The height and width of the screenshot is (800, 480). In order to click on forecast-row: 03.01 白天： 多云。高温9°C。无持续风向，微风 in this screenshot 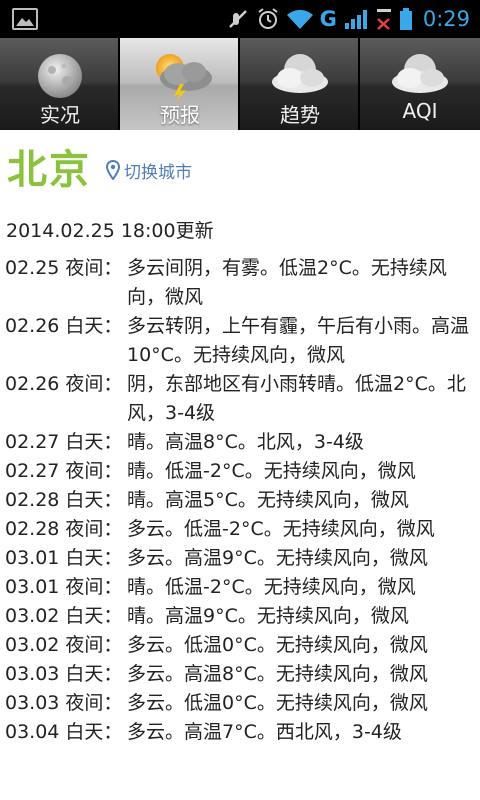, I will do `click(240, 558)`.